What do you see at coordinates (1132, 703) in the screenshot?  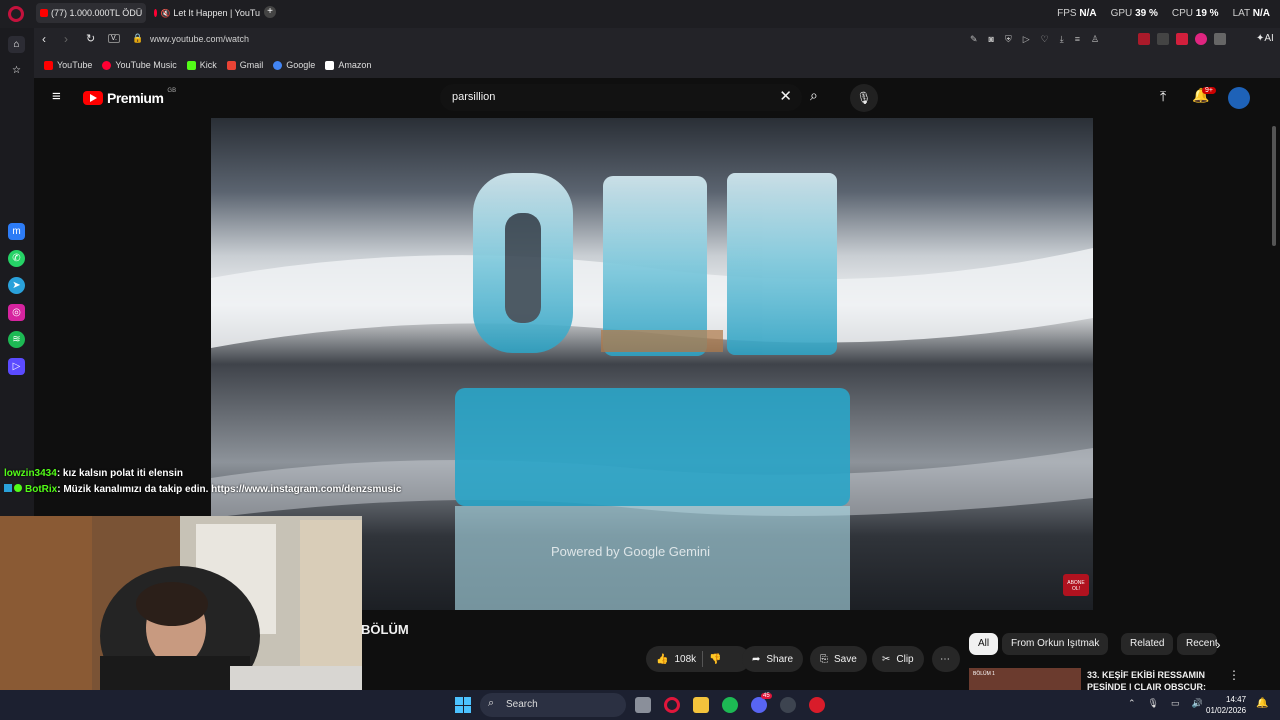 I see `tray-chevron-icon: ⌃` at bounding box center [1132, 703].